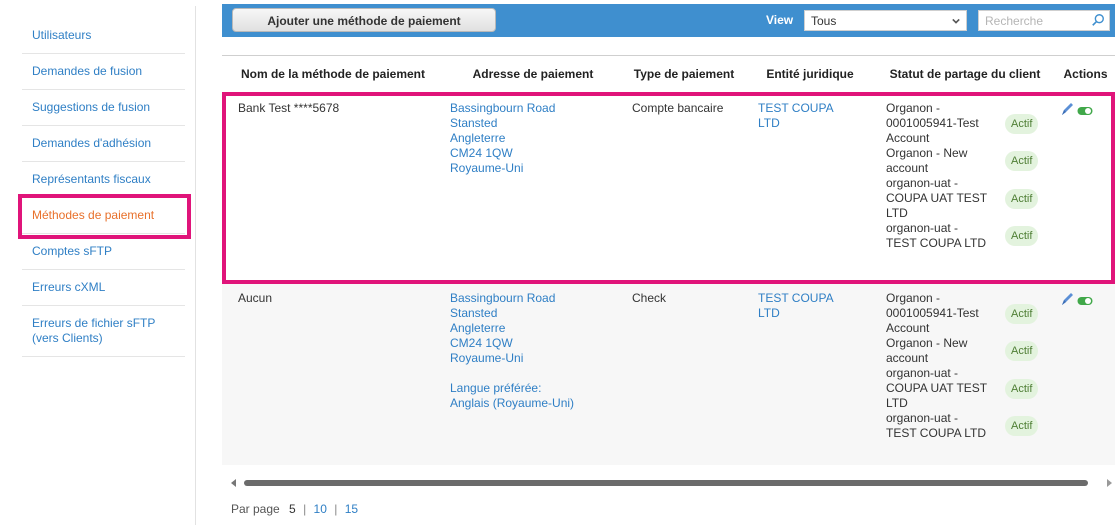 The height and width of the screenshot is (525, 1115). Describe the element at coordinates (103, 12) in the screenshot. I see `sidebar-top-spacer` at that location.